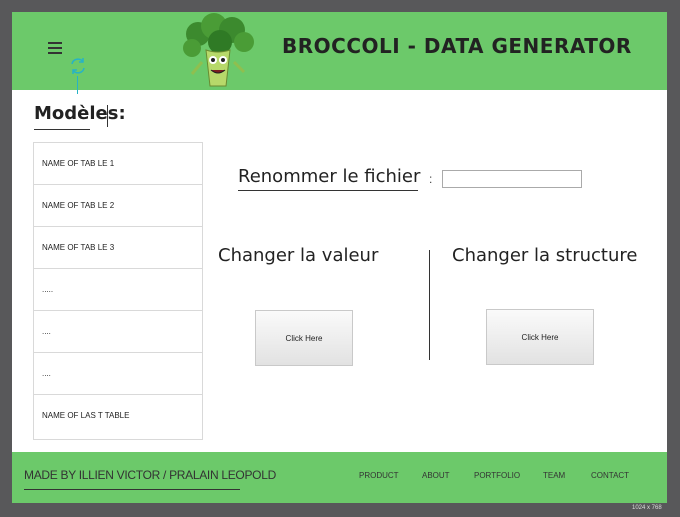 The width and height of the screenshot is (680, 517). I want to click on models-heading-colon: :, so click(122, 113).